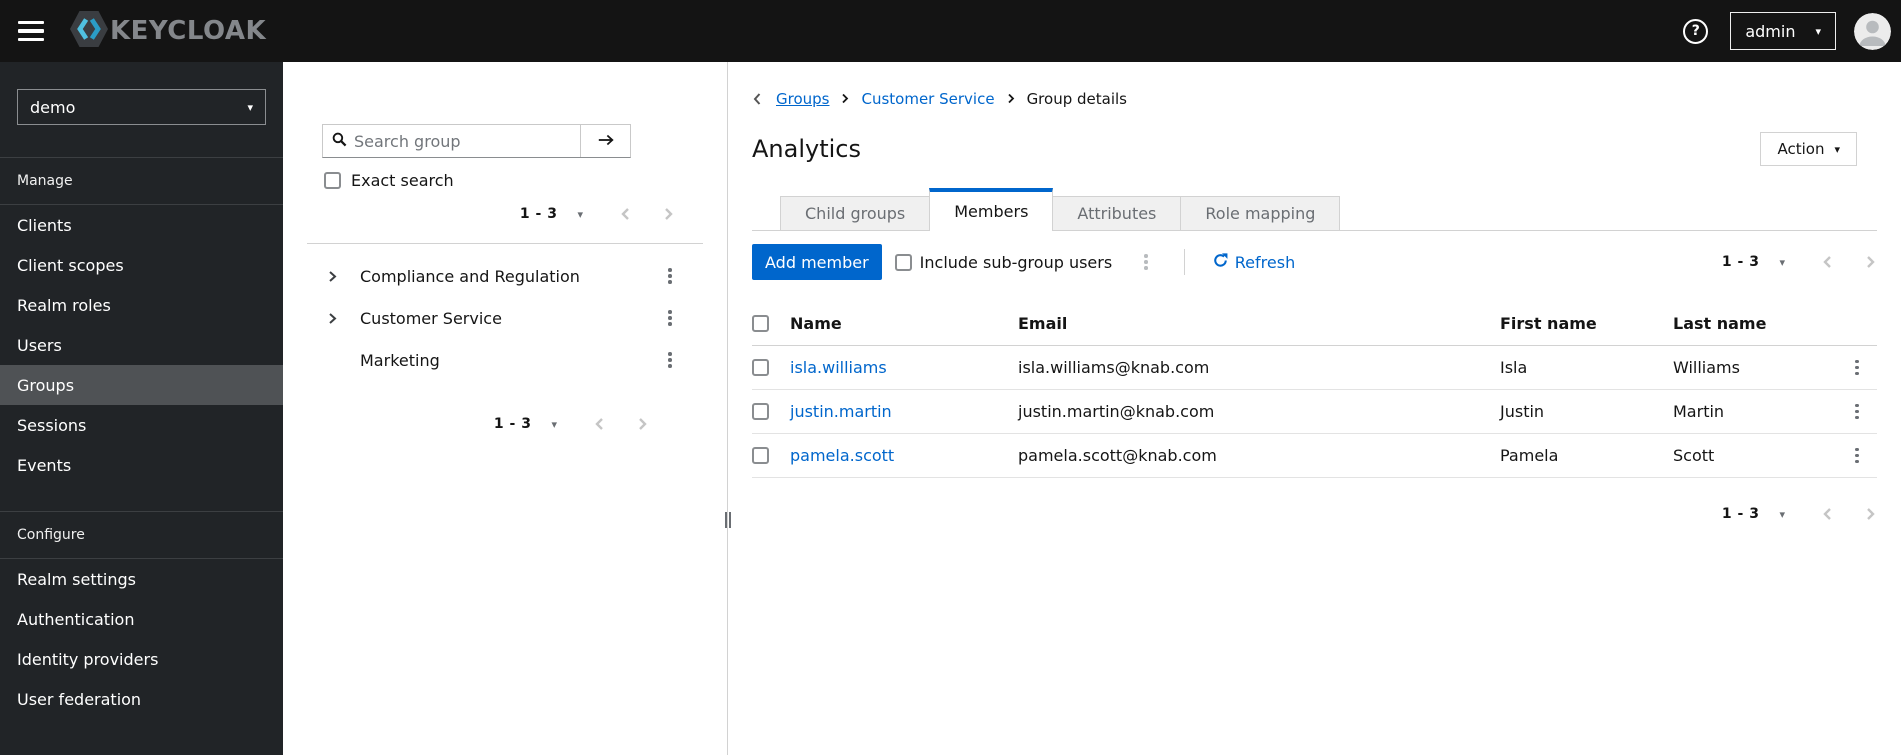 Image resolution: width=1901 pixels, height=755 pixels. Describe the element at coordinates (1043, 323) in the screenshot. I see `column-header-email: Email` at that location.